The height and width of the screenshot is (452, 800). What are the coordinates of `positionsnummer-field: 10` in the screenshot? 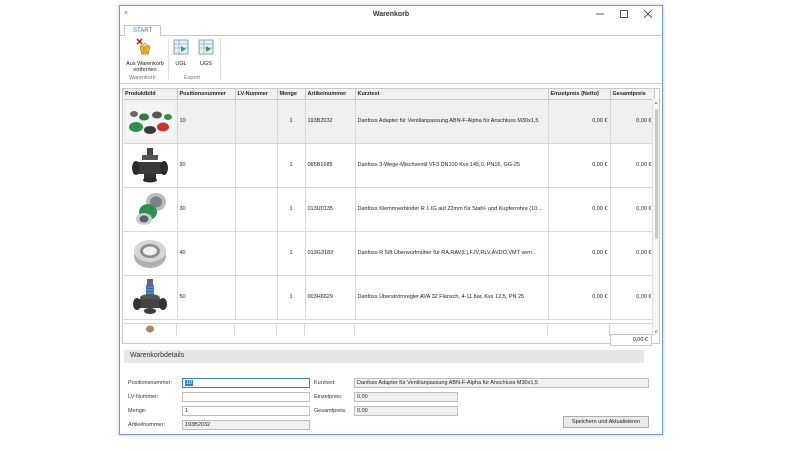 It's located at (246, 383).